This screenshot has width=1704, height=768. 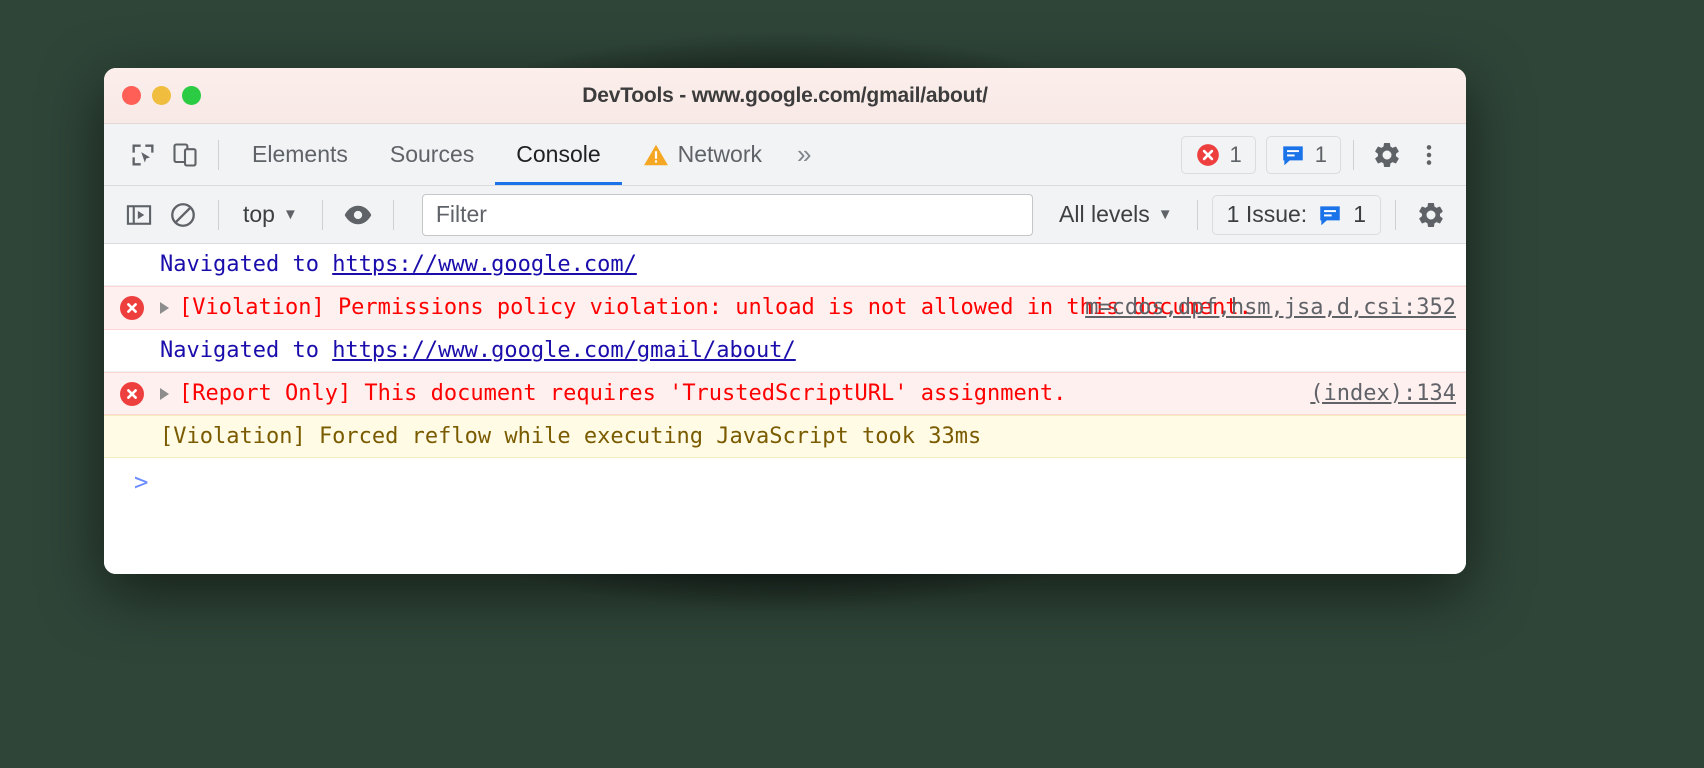 I want to click on tab-elements: Elements, so click(x=300, y=154).